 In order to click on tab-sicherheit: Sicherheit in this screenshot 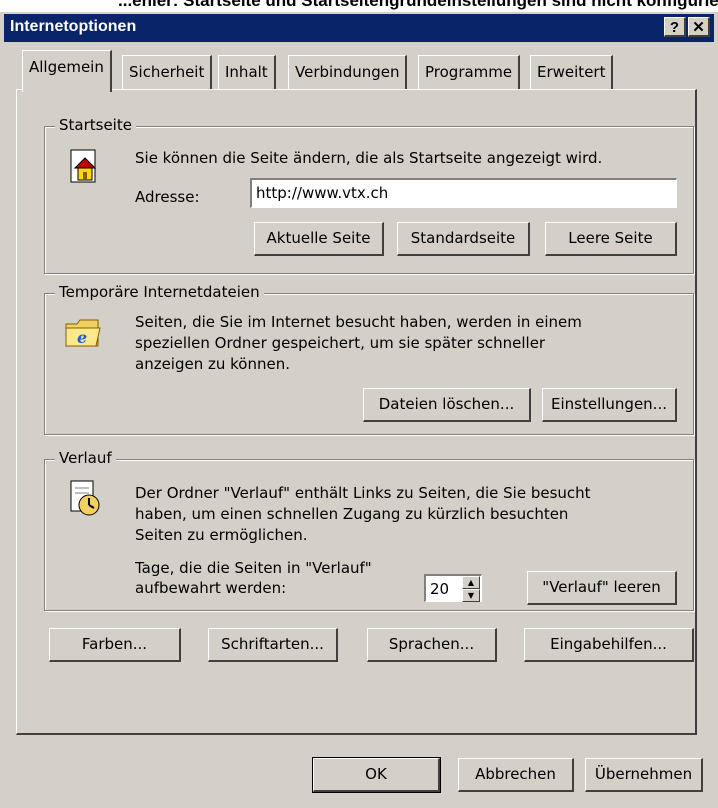, I will do `click(167, 72)`.